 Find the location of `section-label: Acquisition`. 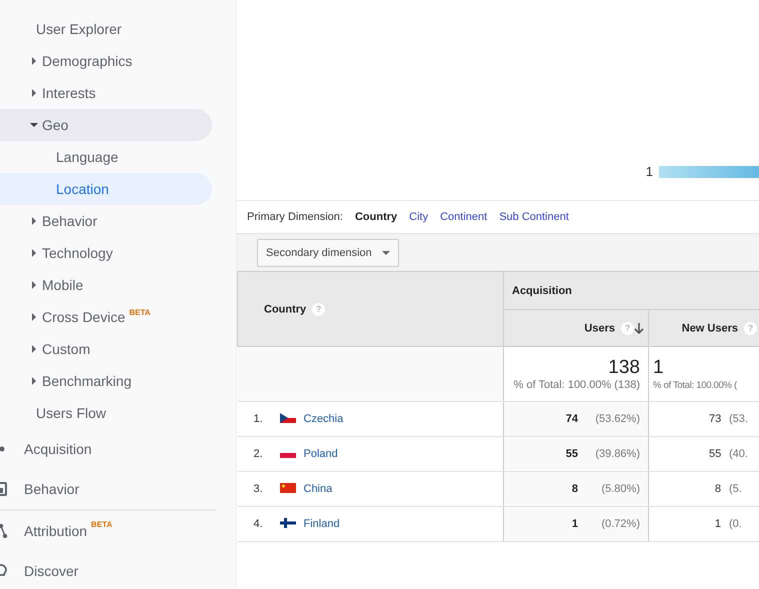

section-label: Acquisition is located at coordinates (58, 449).